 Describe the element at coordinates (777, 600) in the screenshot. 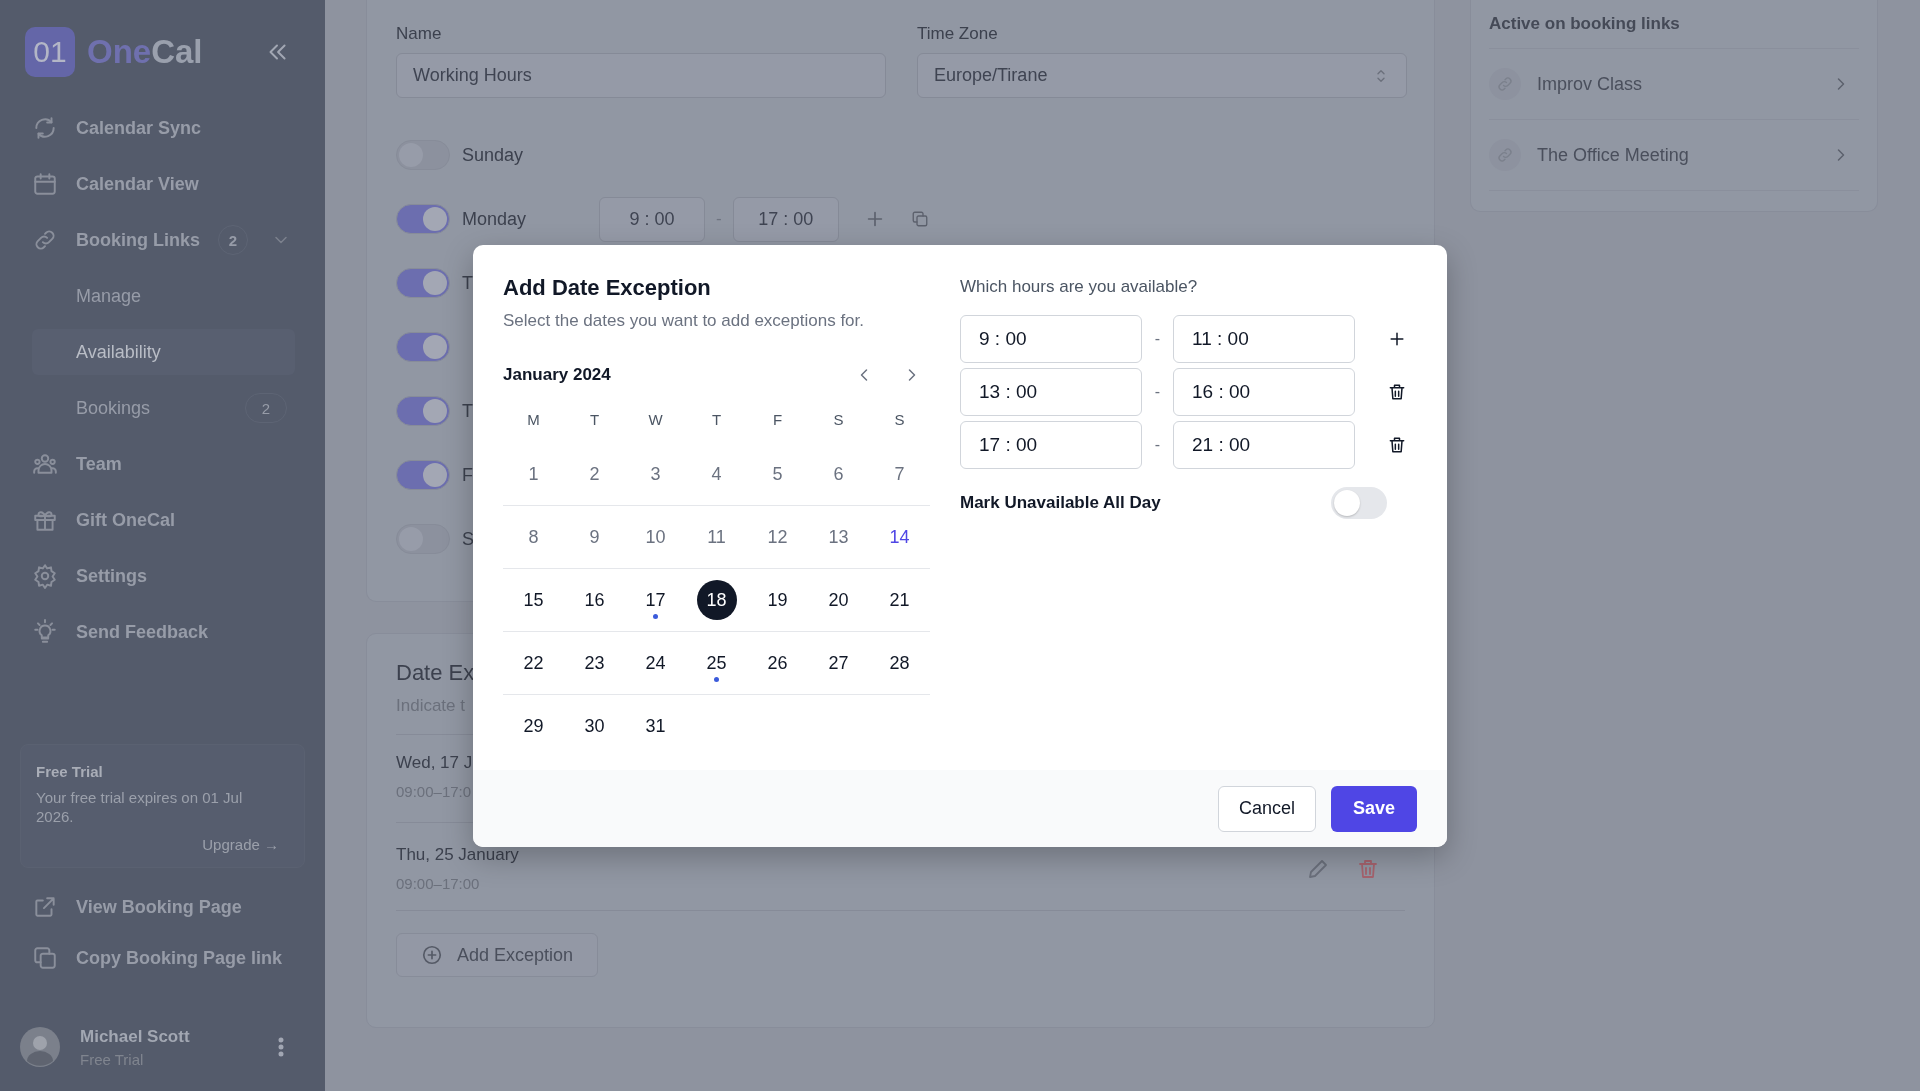

I see `day-cell: 19` at that location.